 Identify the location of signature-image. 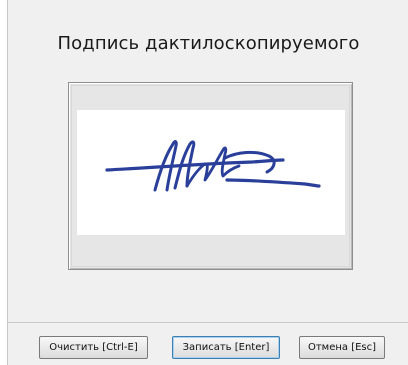
(213, 166).